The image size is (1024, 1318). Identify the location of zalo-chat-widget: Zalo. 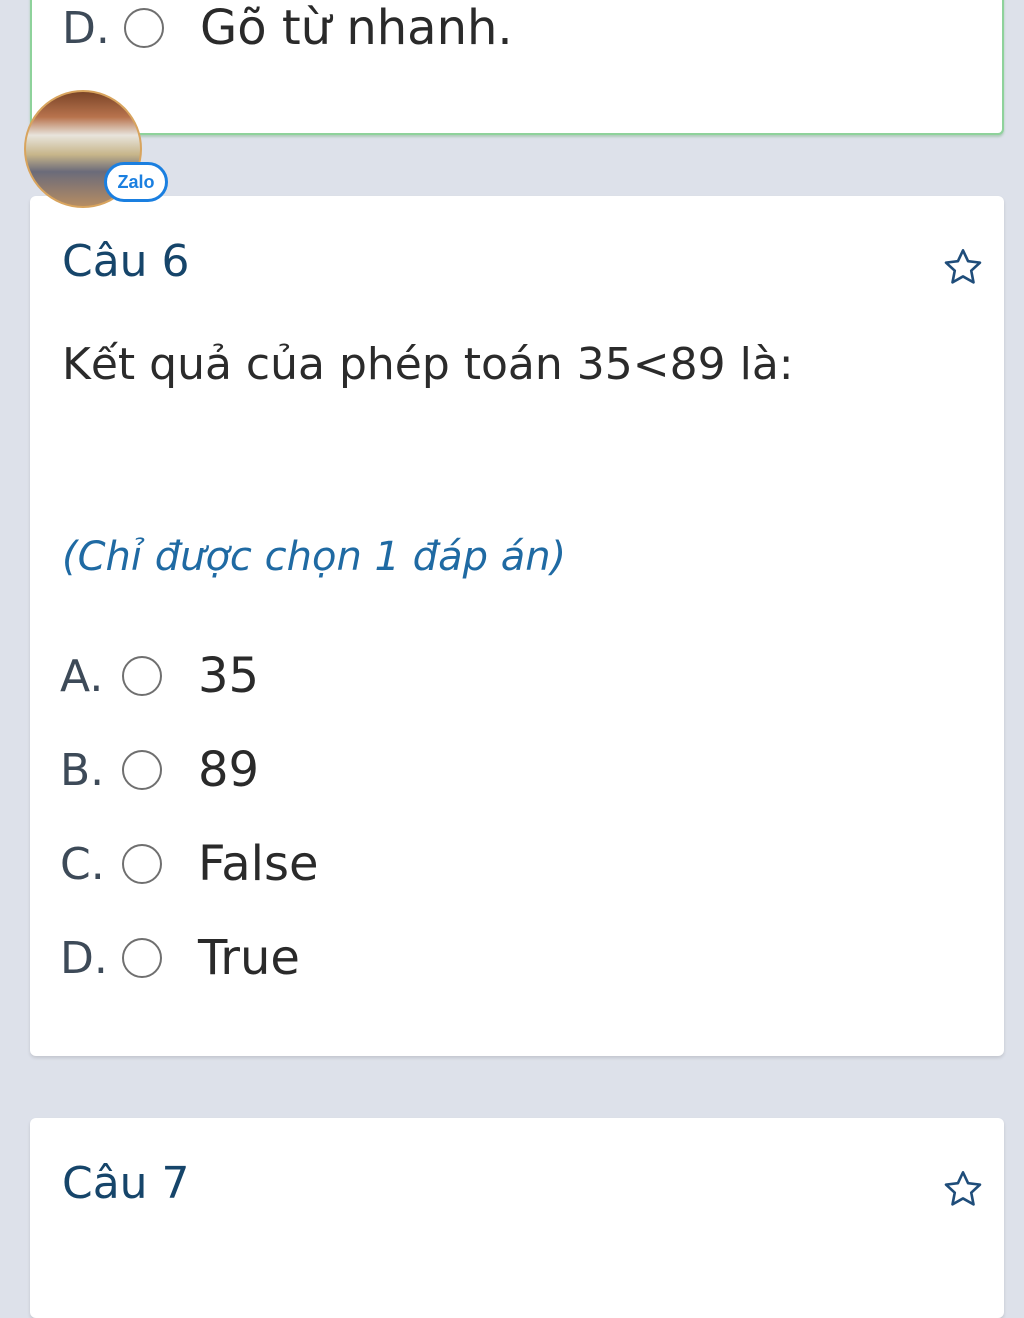
(96, 150).